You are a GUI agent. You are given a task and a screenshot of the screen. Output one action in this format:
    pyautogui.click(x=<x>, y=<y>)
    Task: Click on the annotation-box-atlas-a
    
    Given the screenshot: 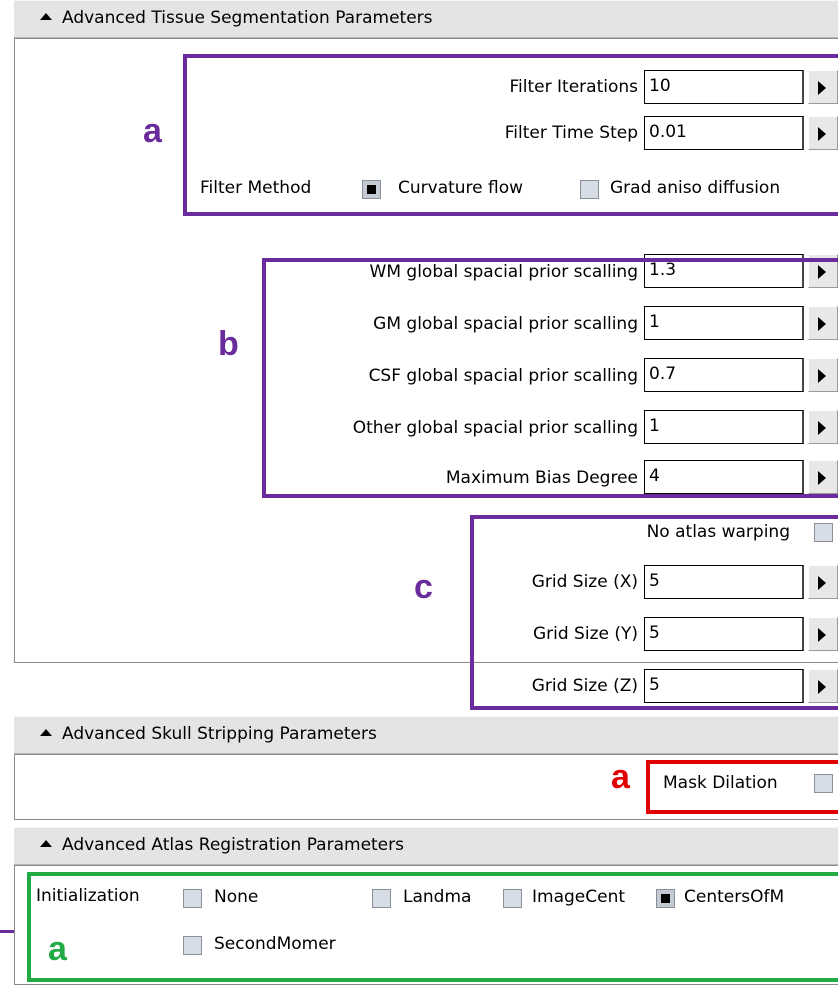 What is the action you would take?
    pyautogui.click(x=432, y=927)
    